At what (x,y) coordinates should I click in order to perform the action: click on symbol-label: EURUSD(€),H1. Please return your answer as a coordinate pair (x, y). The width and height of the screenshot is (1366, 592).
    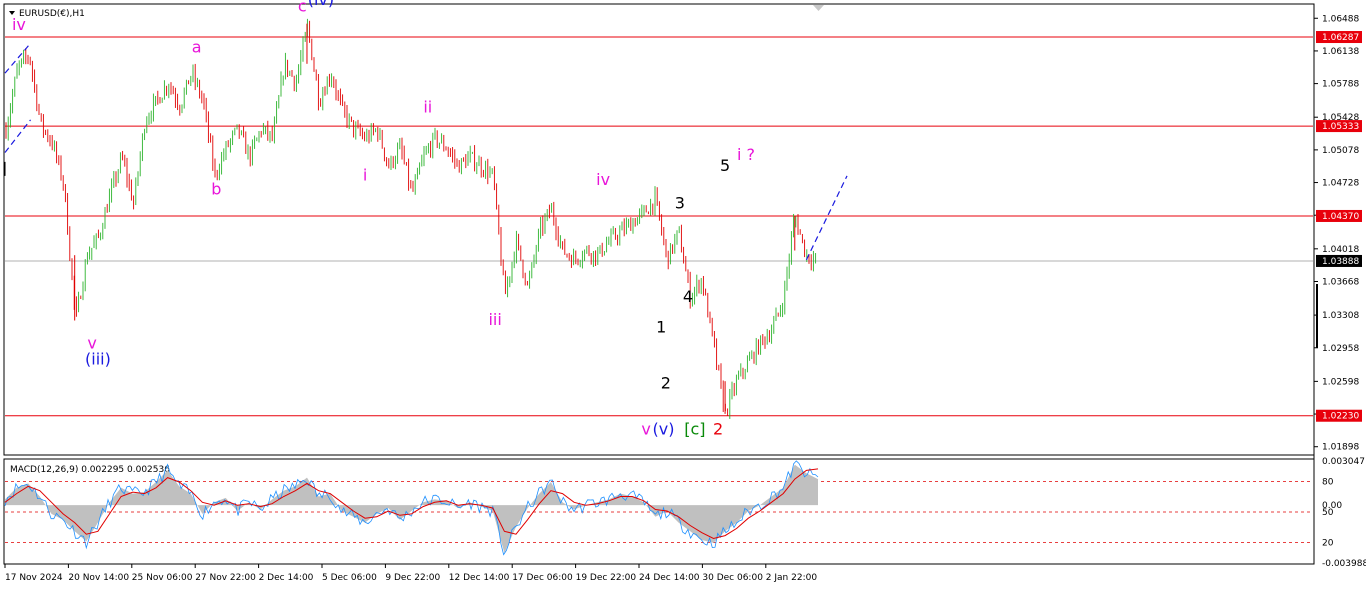
    Looking at the image, I should click on (52, 14).